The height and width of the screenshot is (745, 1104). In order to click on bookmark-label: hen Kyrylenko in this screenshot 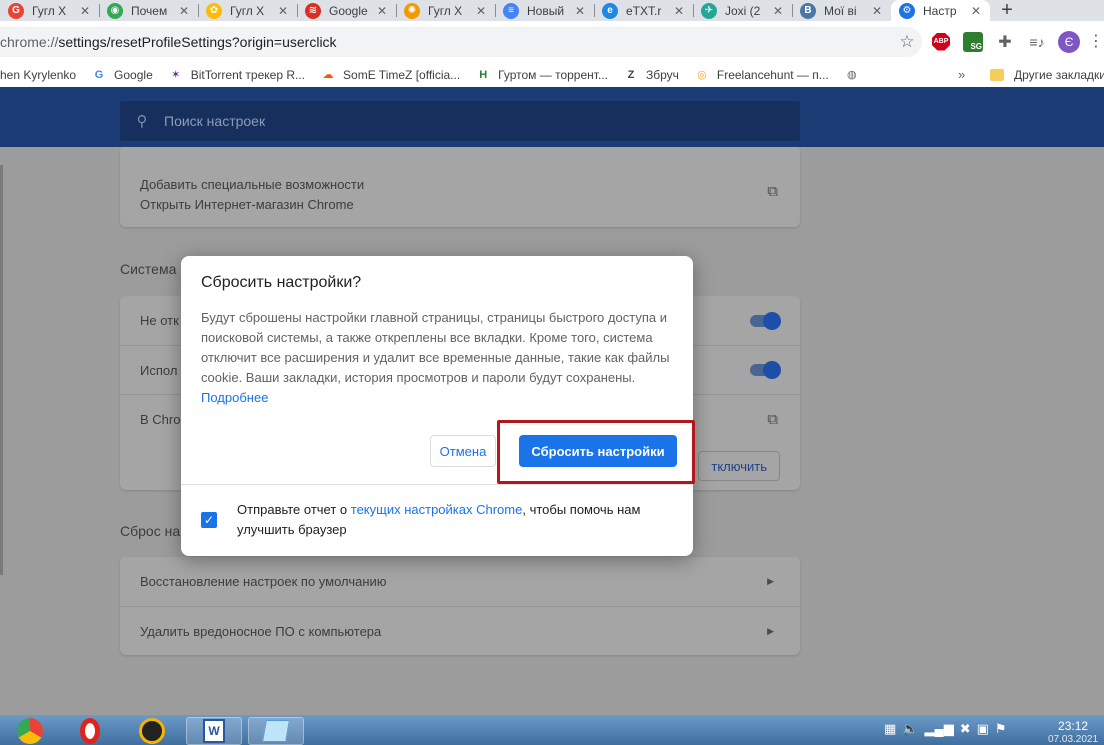, I will do `click(38, 74)`.